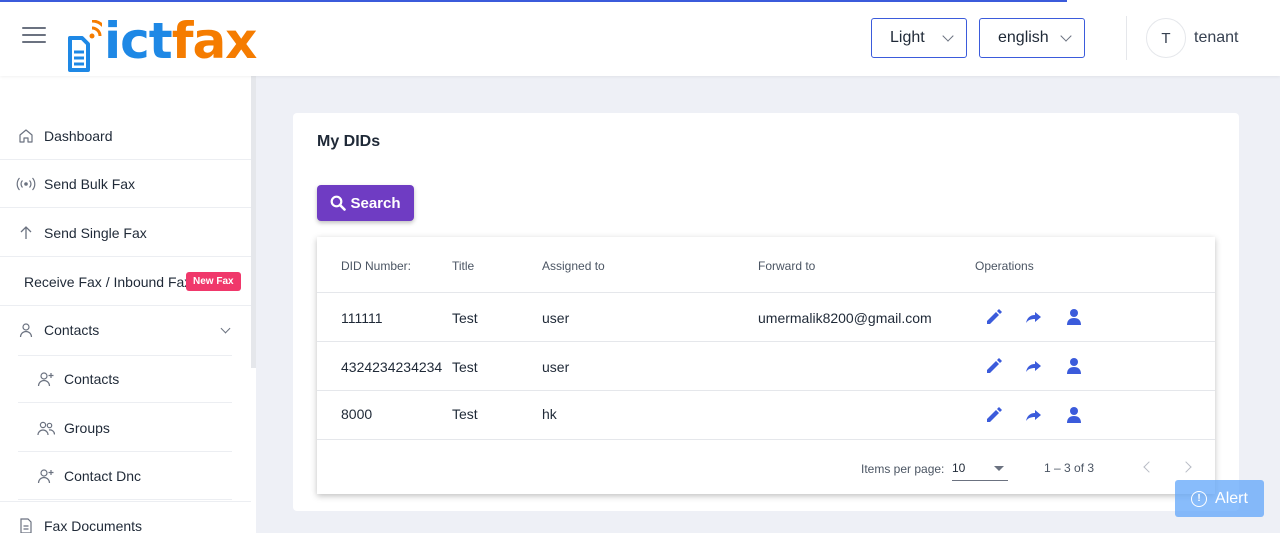 This screenshot has height=533, width=1280. I want to click on previous-page-button, so click(1147, 467).